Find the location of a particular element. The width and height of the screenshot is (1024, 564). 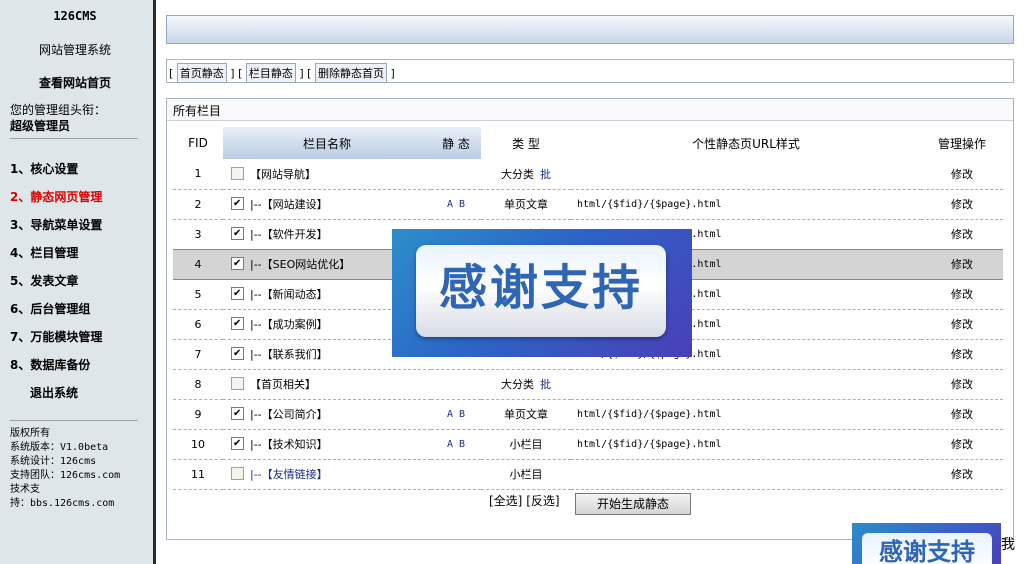

row-fid: 5 is located at coordinates (198, 294).